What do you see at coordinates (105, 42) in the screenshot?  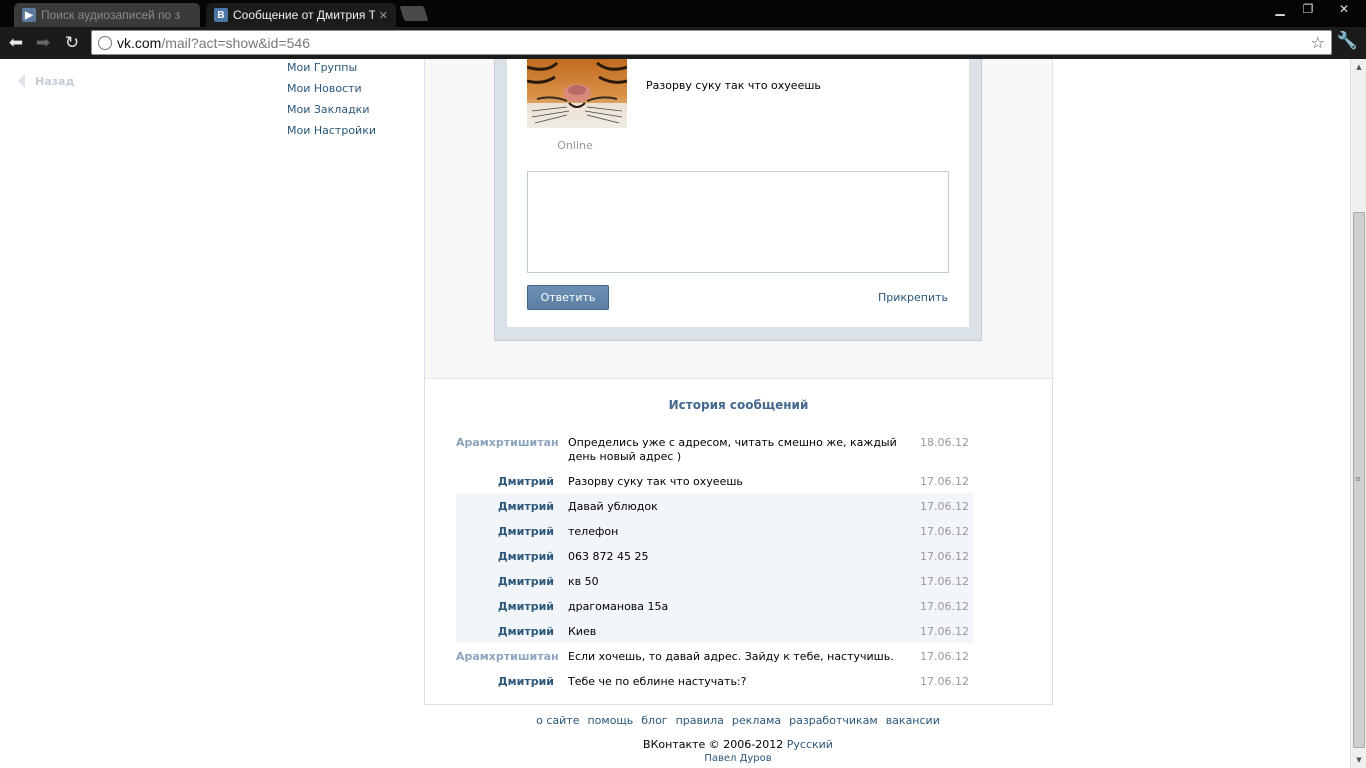 I see `globe-icon` at bounding box center [105, 42].